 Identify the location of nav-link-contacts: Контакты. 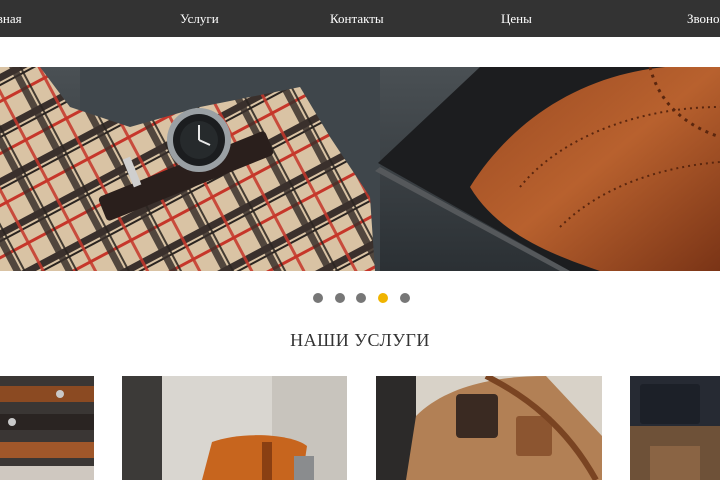
(357, 18).